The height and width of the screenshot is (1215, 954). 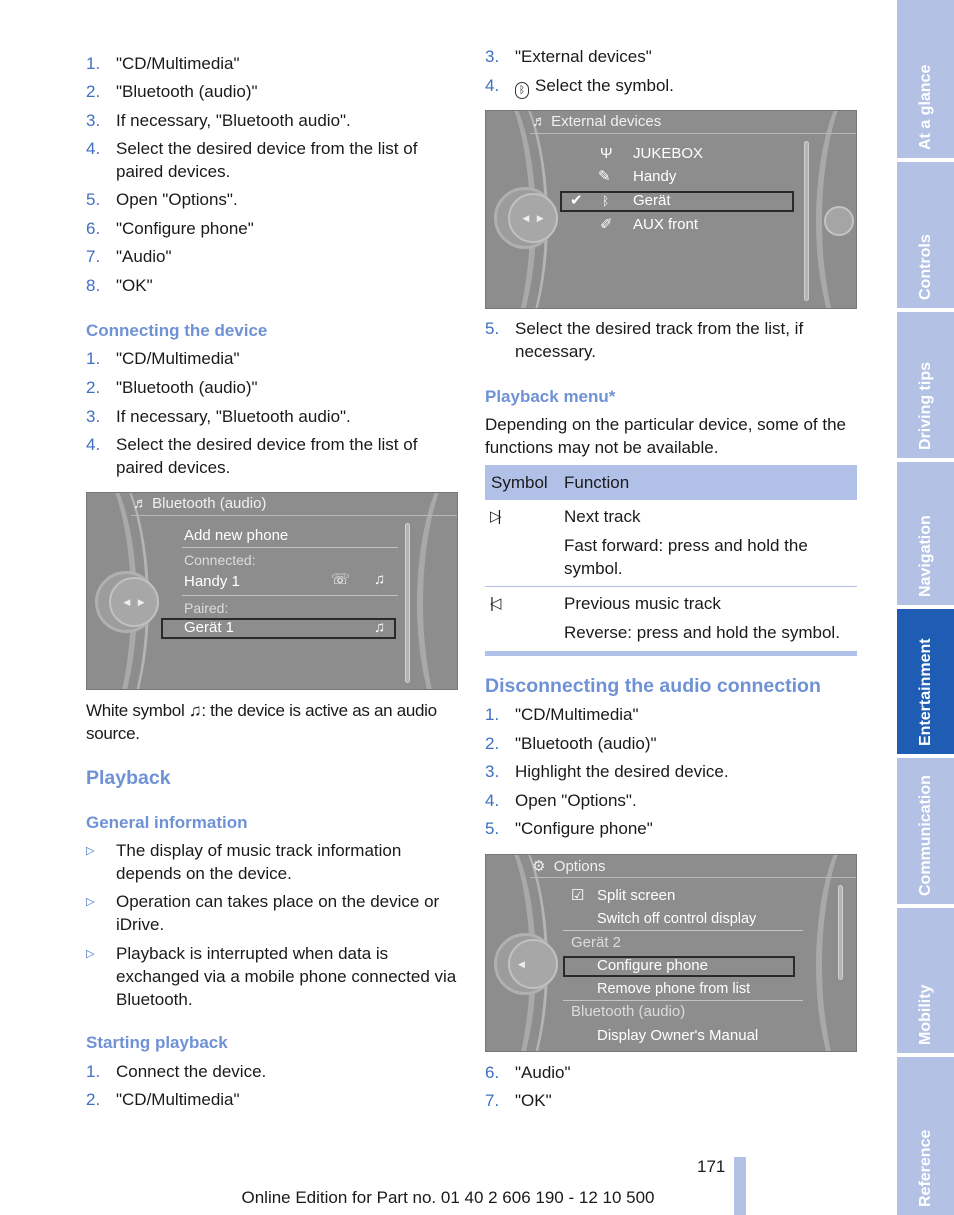 I want to click on item-text: "OK", so click(x=533, y=1100).